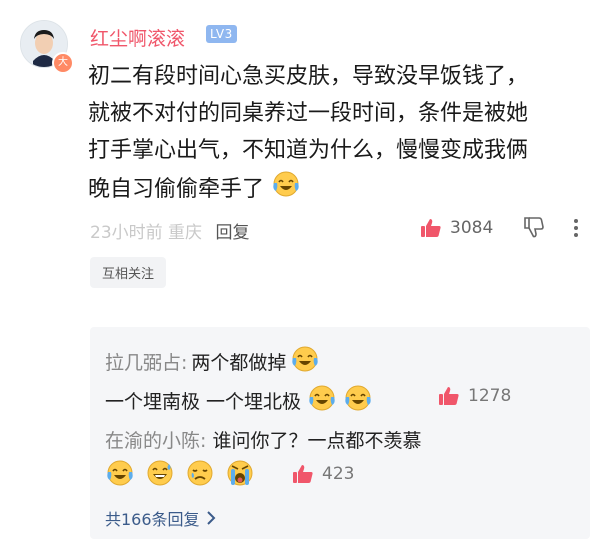 The height and width of the screenshot is (559, 600). What do you see at coordinates (308, 150) in the screenshot?
I see `comment-line: 打手掌心出气，不知道为什么，慢慢变成我俩` at bounding box center [308, 150].